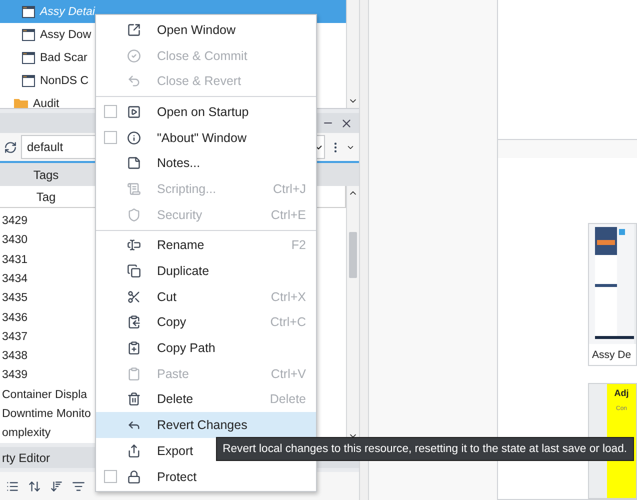 Image resolution: width=637 pixels, height=500 pixels. I want to click on shortcut-text: Delete, so click(288, 399).